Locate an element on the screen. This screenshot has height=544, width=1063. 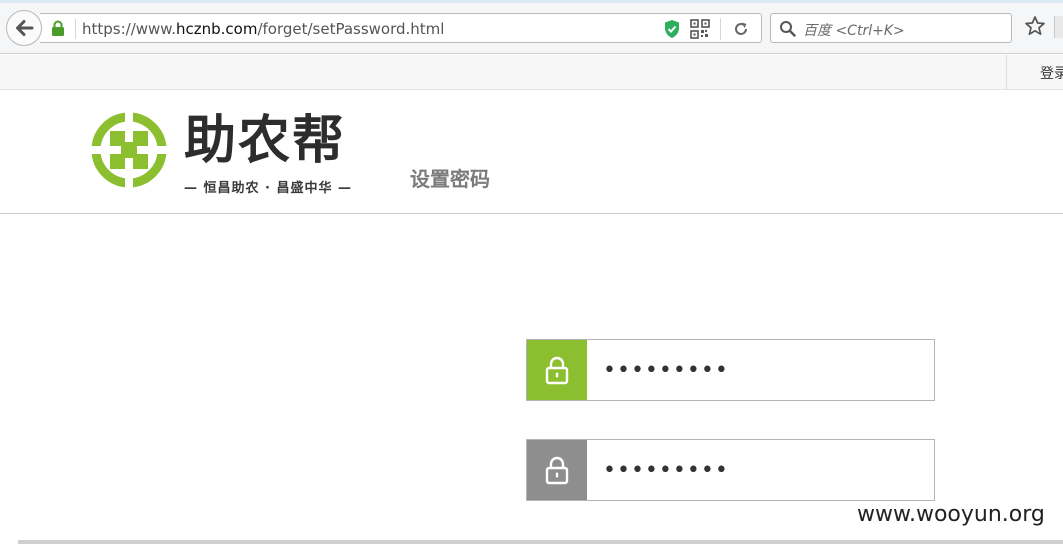
secure-lock-icon is located at coordinates (58, 30).